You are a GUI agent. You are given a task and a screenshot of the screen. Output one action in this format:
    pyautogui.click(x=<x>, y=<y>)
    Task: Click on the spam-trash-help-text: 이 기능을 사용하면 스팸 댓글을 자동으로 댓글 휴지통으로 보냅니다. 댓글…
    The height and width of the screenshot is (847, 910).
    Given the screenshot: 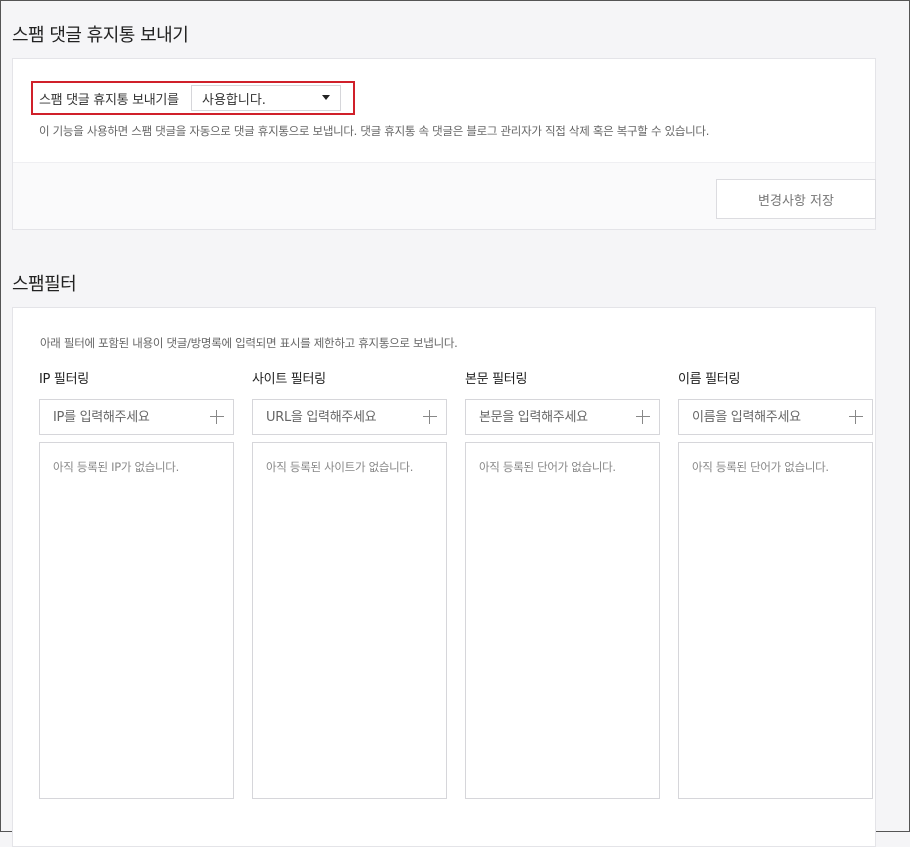 What is the action you would take?
    pyautogui.click(x=374, y=131)
    